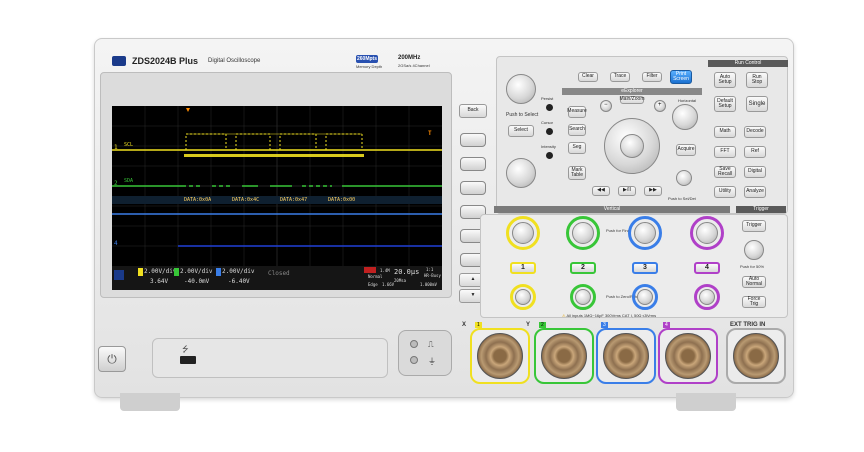  I want to click on seg-button: Seg, so click(577, 148).